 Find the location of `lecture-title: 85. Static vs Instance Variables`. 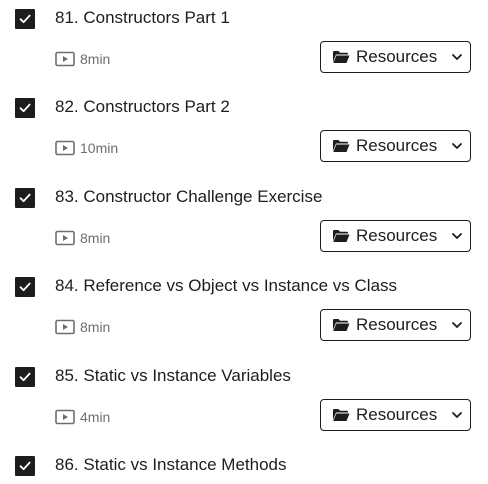

lecture-title: 85. Static vs Instance Variables is located at coordinates (173, 376).